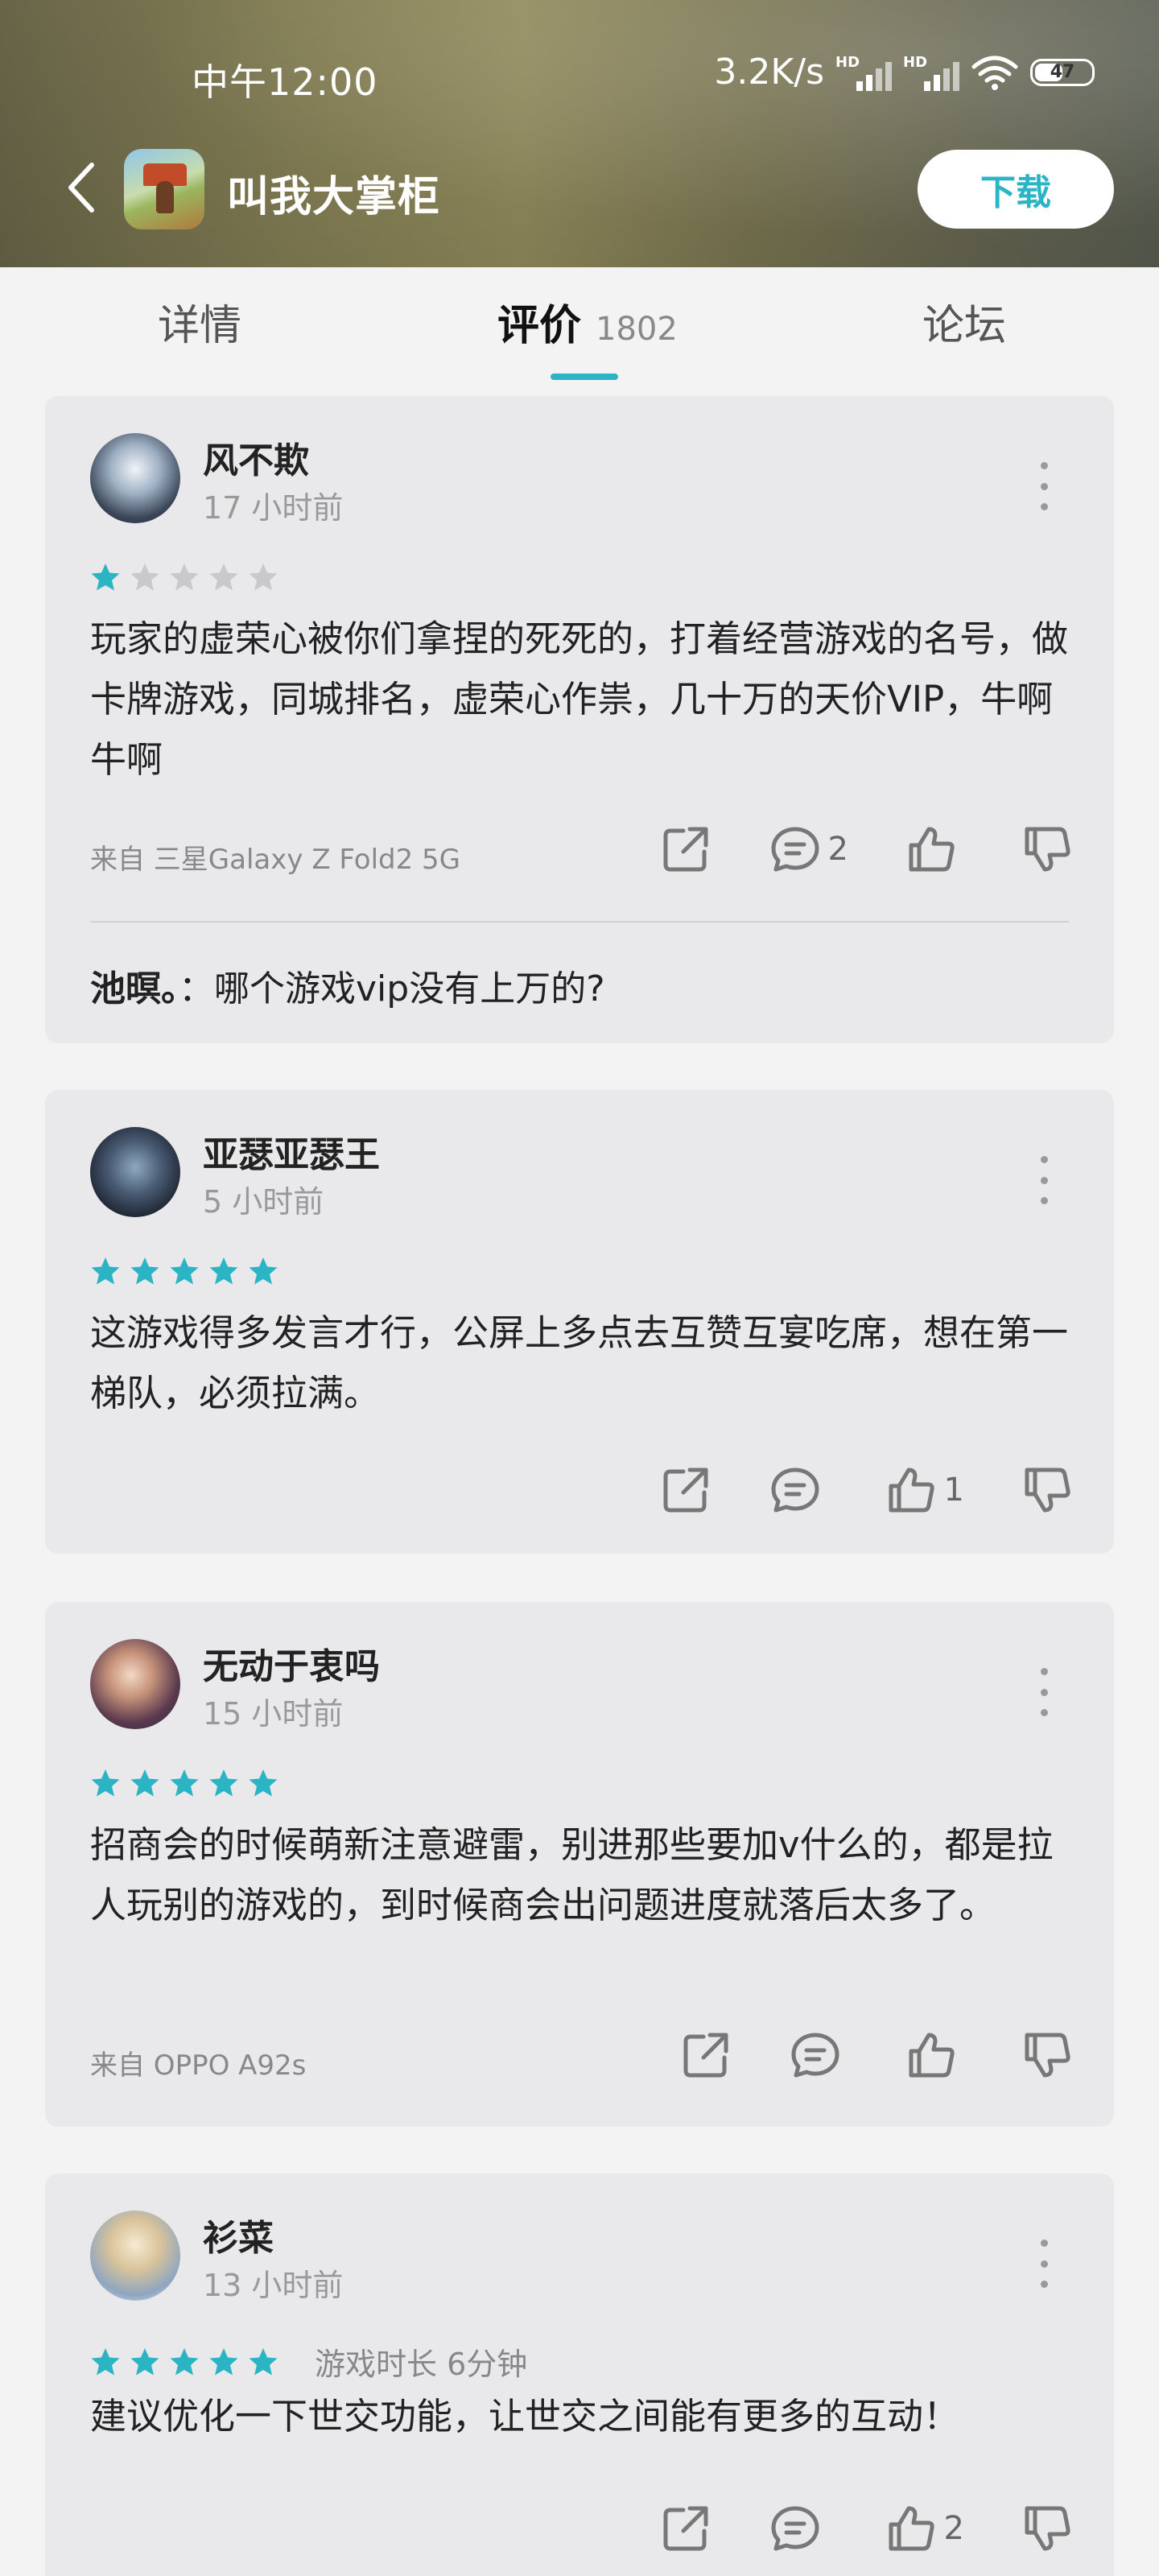 This screenshot has width=1159, height=2576. Describe the element at coordinates (392, 988) in the screenshot. I see `reply-text: ：哪个游戏vip没有上万的?` at that location.